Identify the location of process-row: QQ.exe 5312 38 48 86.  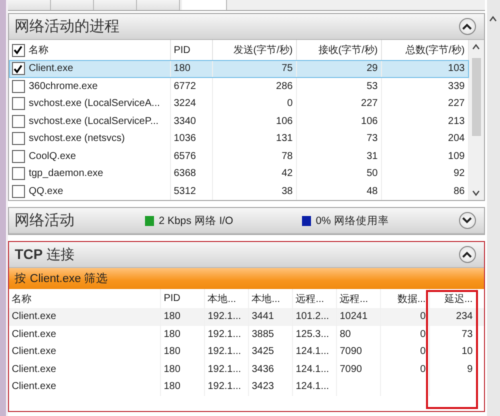
(238, 191).